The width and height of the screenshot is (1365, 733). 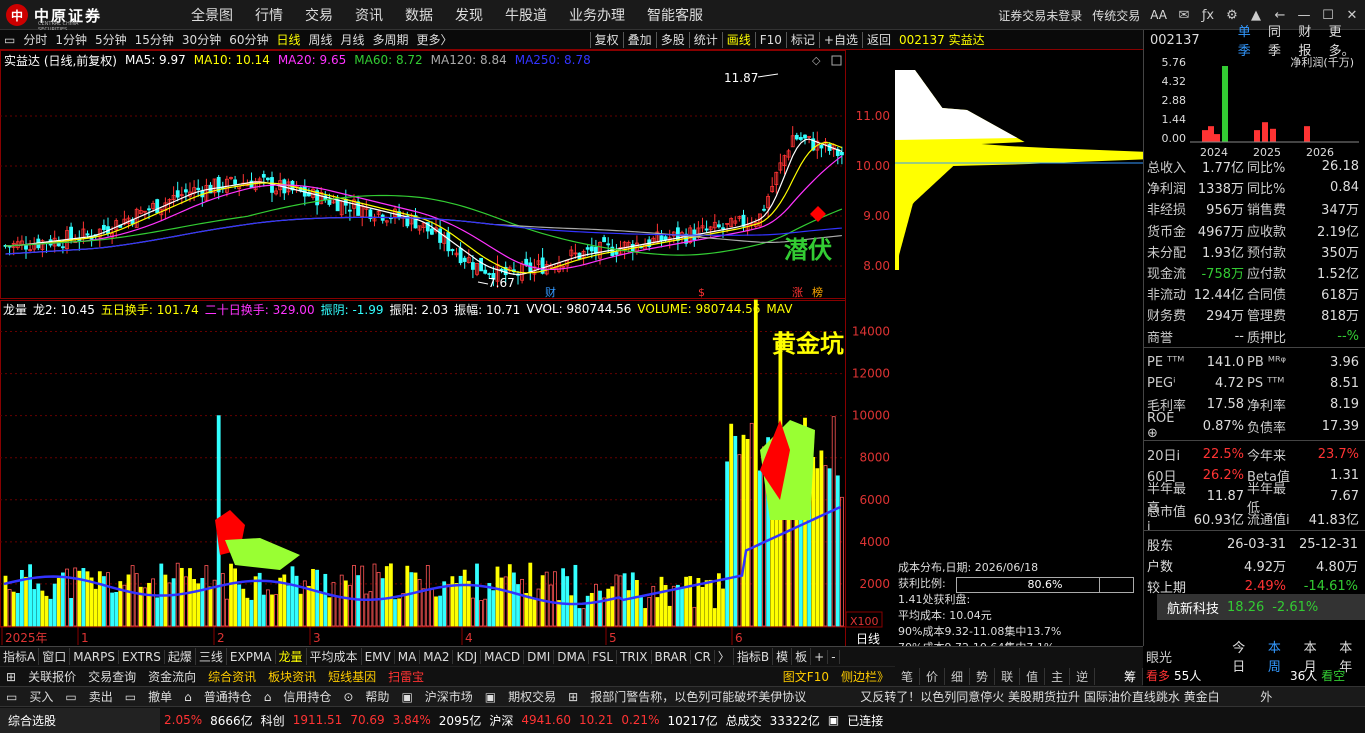 I want to click on indicator-tab-12: KDJ, so click(x=467, y=656).